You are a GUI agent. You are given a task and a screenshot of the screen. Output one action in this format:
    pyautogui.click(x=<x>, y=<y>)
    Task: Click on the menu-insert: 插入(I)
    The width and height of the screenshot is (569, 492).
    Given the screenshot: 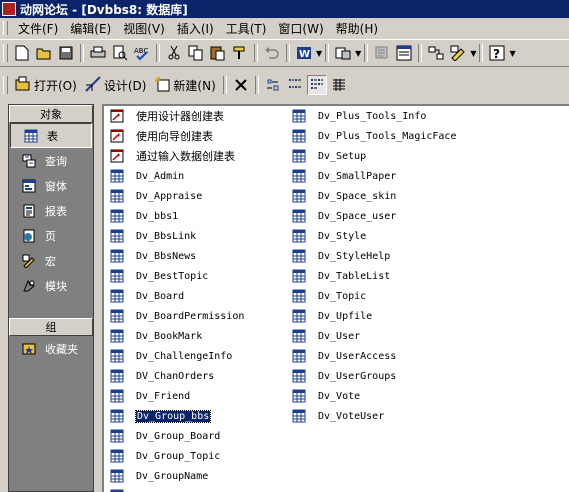 What is the action you would take?
    pyautogui.click(x=195, y=28)
    